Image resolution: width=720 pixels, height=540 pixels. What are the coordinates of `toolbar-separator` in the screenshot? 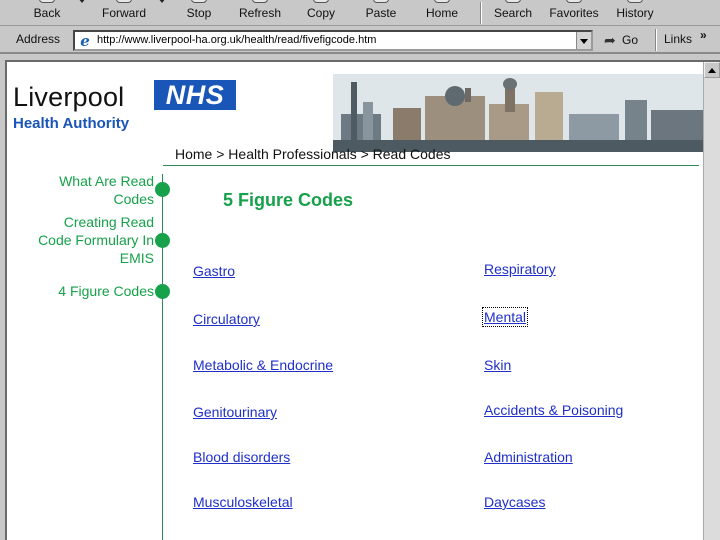 It's located at (481, 13).